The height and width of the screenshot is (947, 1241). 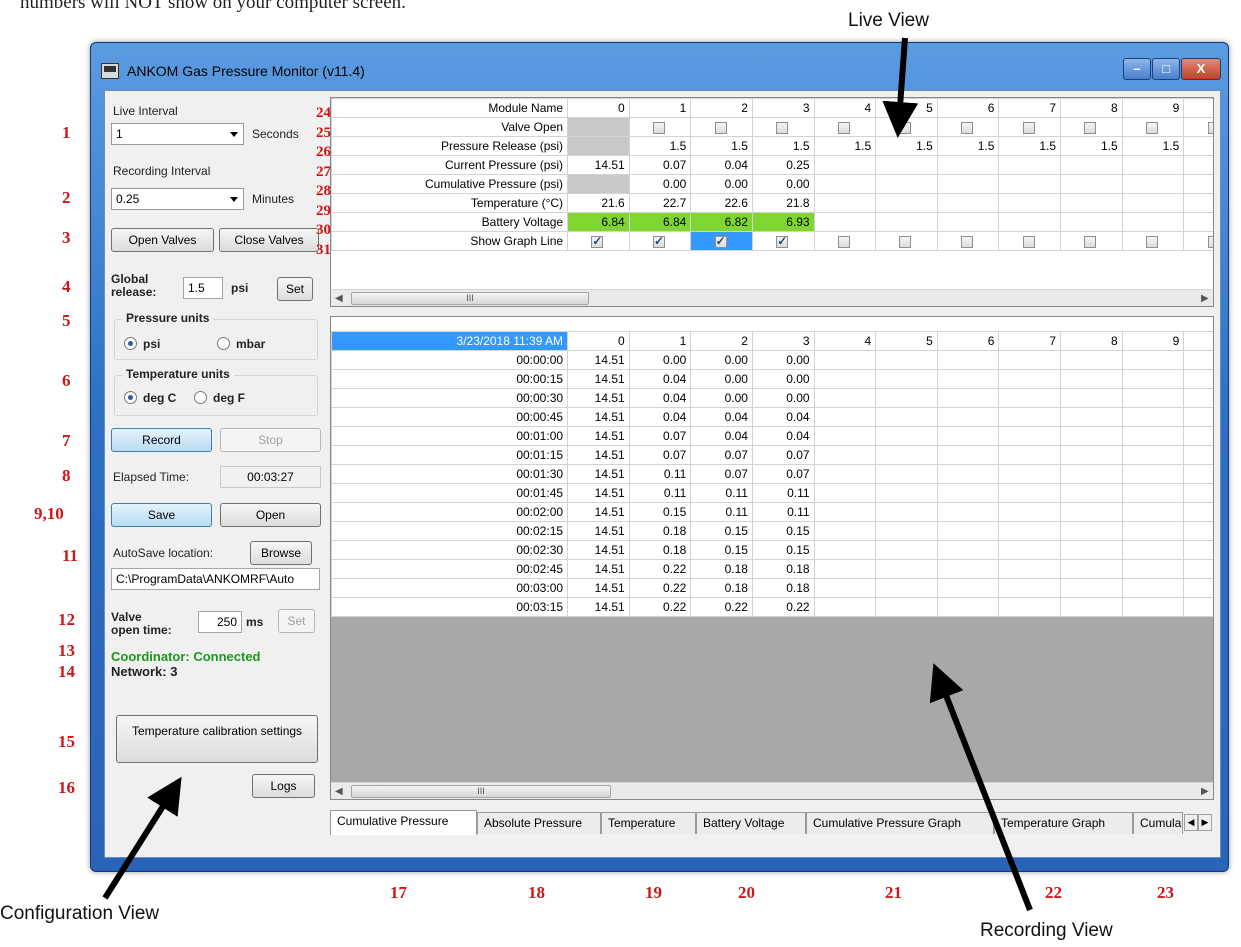 I want to click on annotation-number: 21, so click(x=893, y=892).